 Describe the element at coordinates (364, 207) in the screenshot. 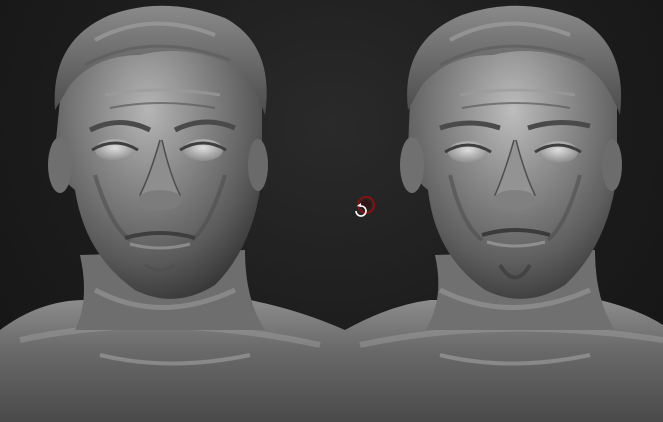

I see `rotate-cursor-icon` at that location.